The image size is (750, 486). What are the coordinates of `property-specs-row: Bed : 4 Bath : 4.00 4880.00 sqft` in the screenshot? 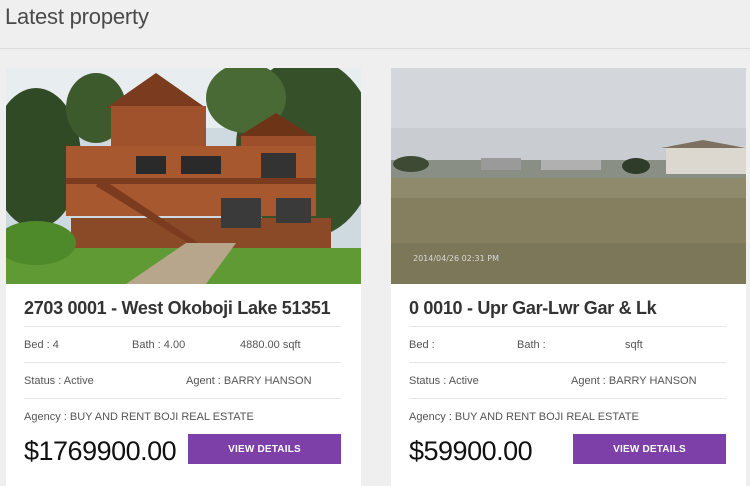 It's located at (182, 344).